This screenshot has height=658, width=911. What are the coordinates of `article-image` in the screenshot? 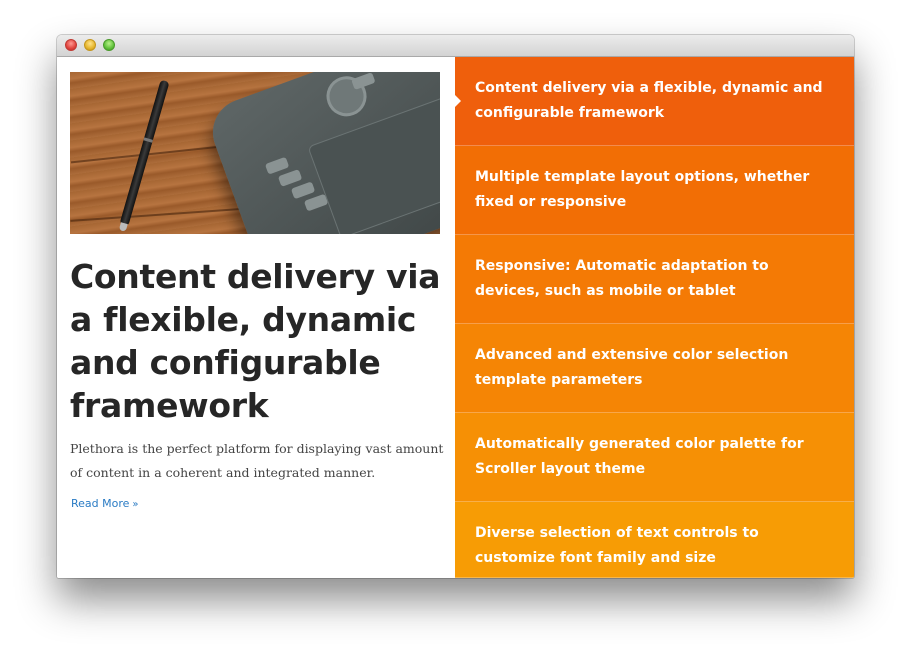 It's located at (255, 153).